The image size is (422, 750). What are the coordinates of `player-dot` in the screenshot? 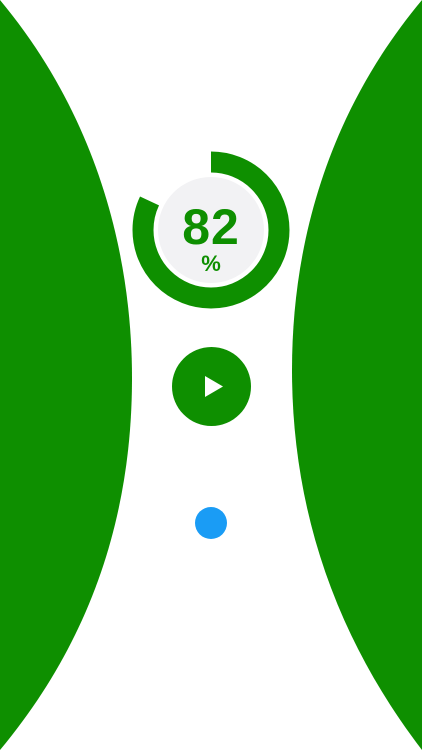 It's located at (211, 523).